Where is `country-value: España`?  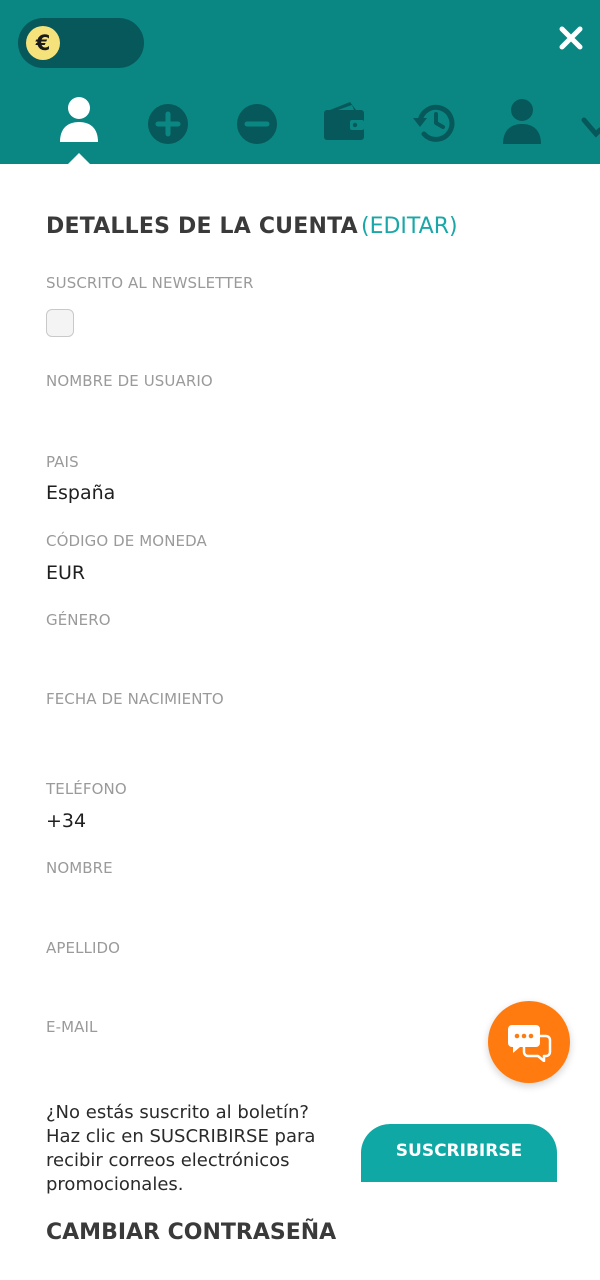
country-value: España is located at coordinates (81, 493).